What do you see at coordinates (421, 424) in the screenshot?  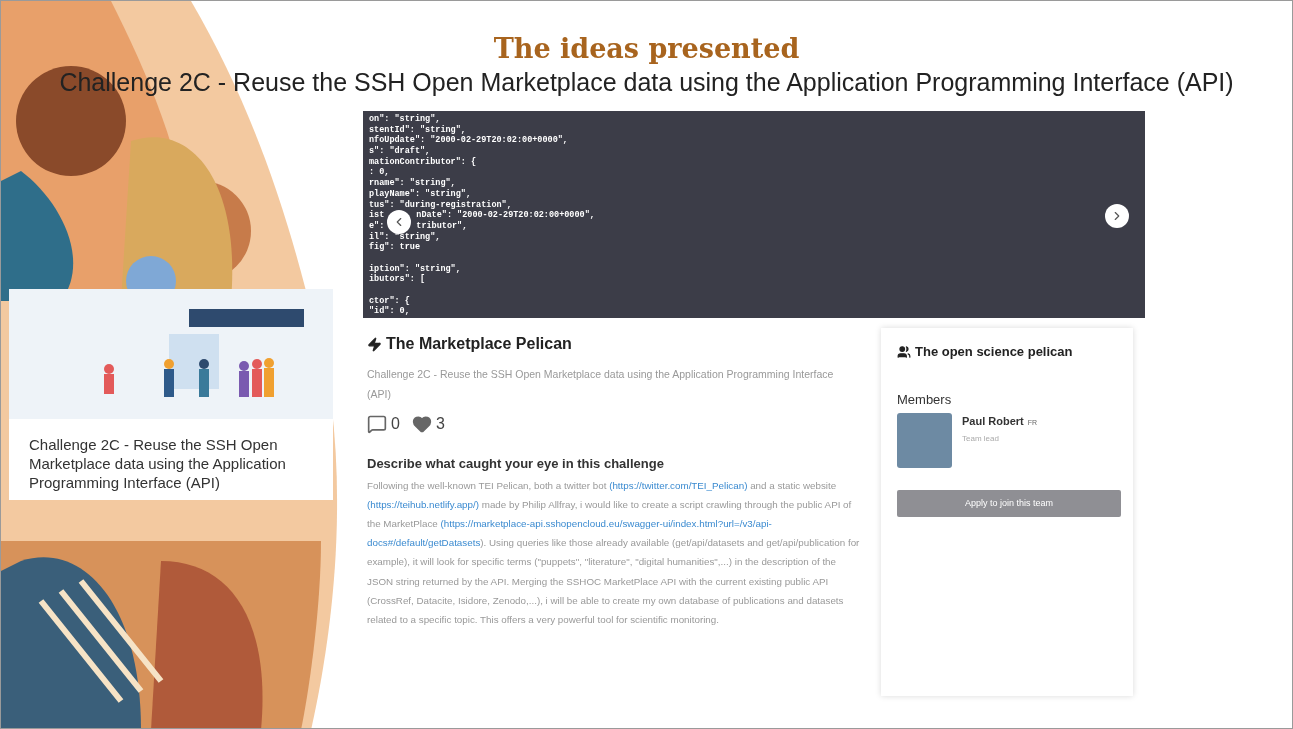 I see `heart-icon` at bounding box center [421, 424].